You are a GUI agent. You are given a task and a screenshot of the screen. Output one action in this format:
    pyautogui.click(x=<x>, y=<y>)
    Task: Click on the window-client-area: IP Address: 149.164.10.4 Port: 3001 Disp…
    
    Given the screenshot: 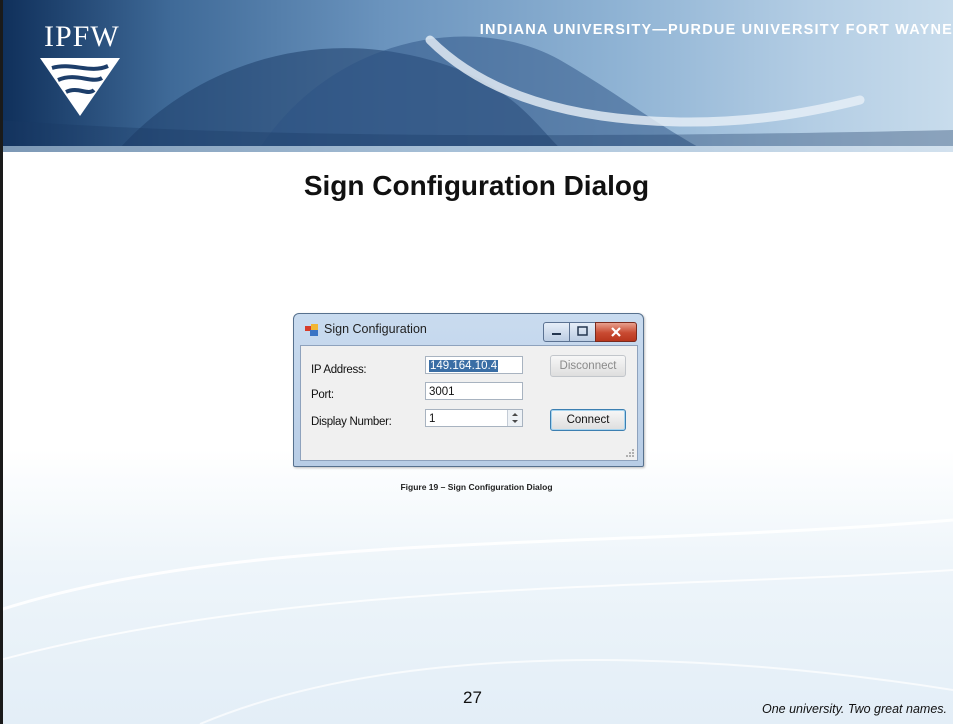 What is the action you would take?
    pyautogui.click(x=469, y=403)
    